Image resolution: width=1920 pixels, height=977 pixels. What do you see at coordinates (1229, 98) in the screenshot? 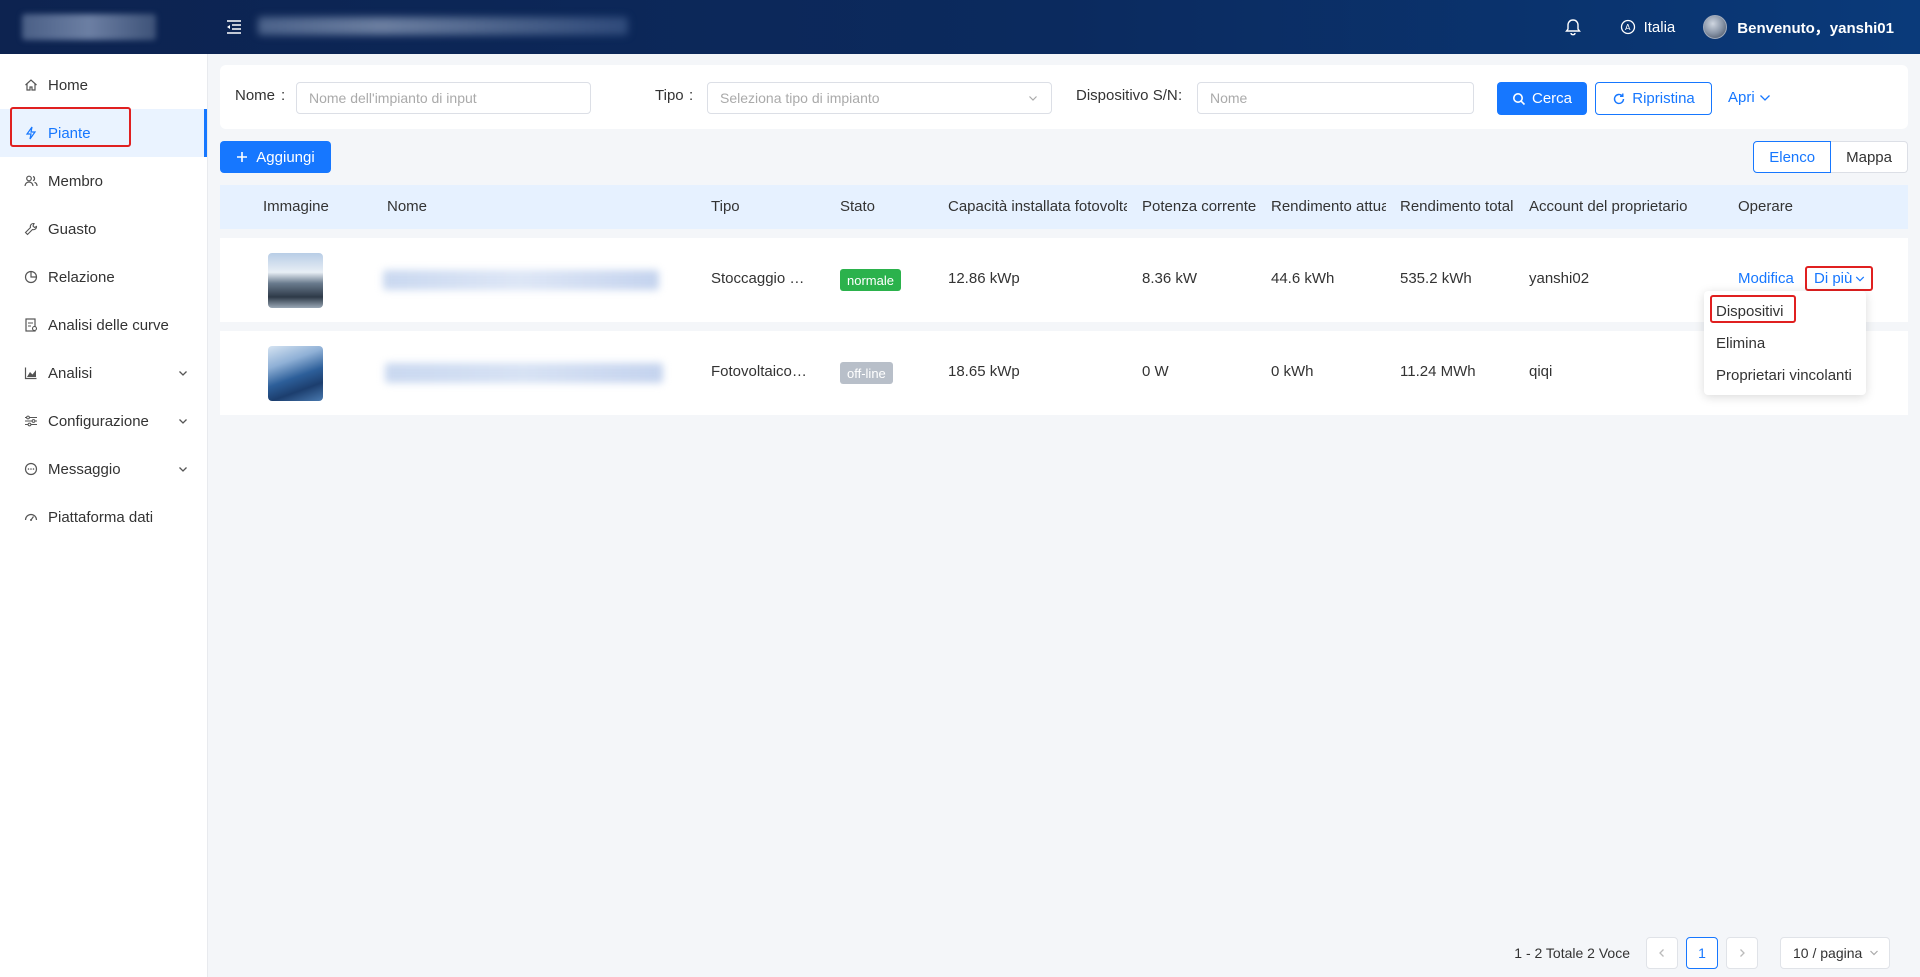
I see `device-sn-placeholder: Nome` at bounding box center [1229, 98].